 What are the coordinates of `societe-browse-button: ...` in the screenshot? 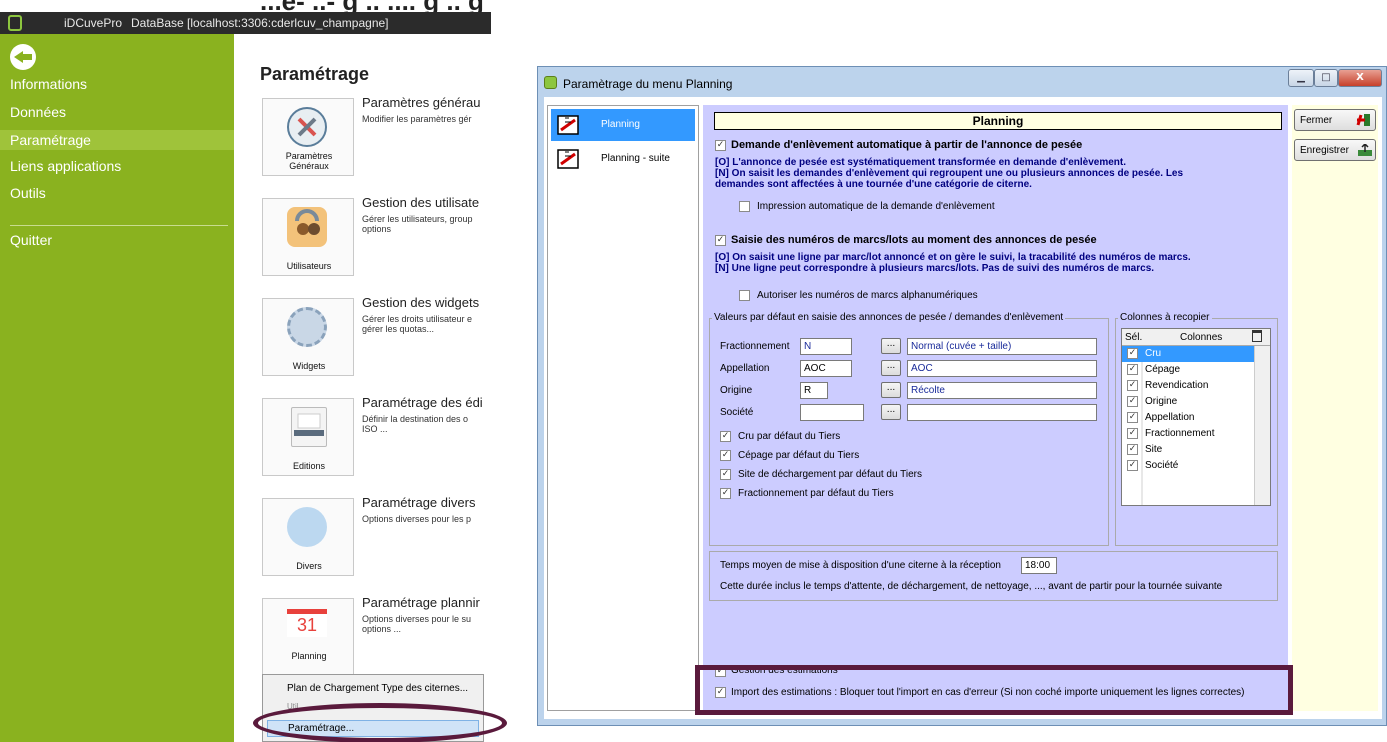 It's located at (891, 412).